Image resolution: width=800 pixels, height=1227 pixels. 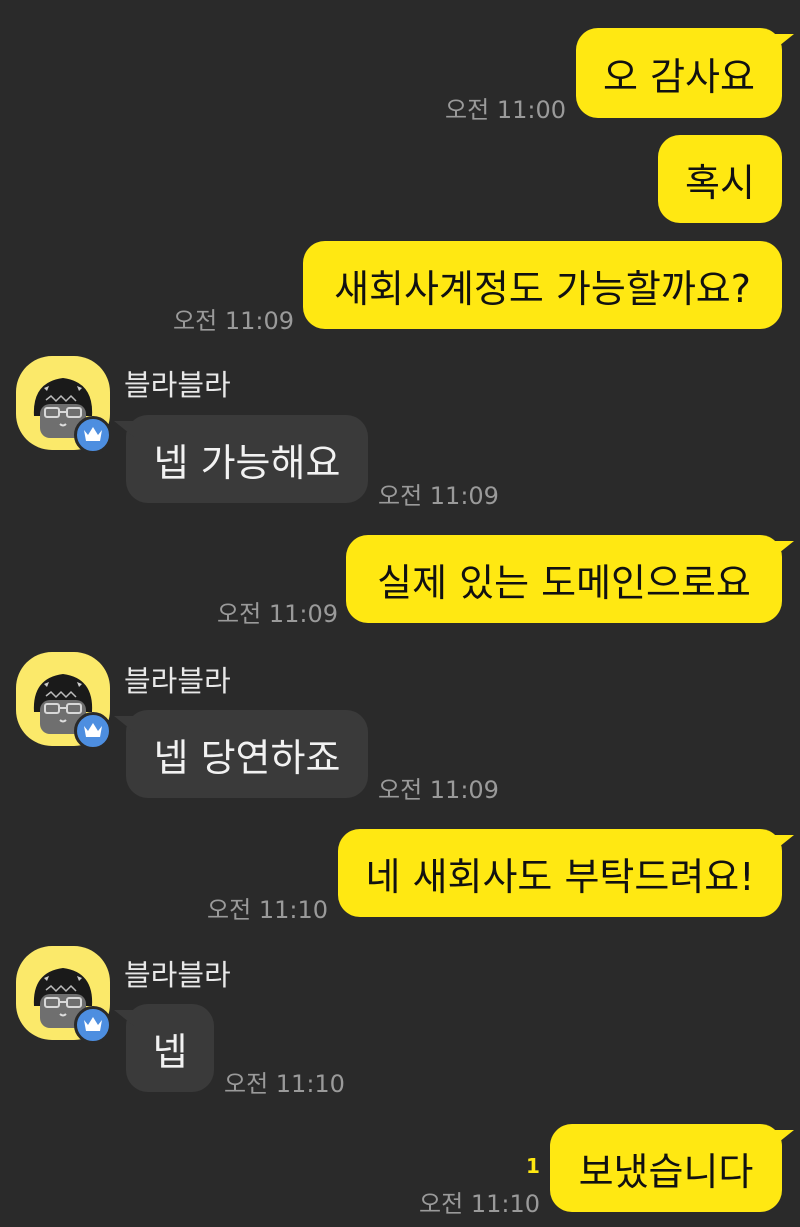 I want to click on message-text: 실제 있는 도메인으로요, so click(x=564, y=582).